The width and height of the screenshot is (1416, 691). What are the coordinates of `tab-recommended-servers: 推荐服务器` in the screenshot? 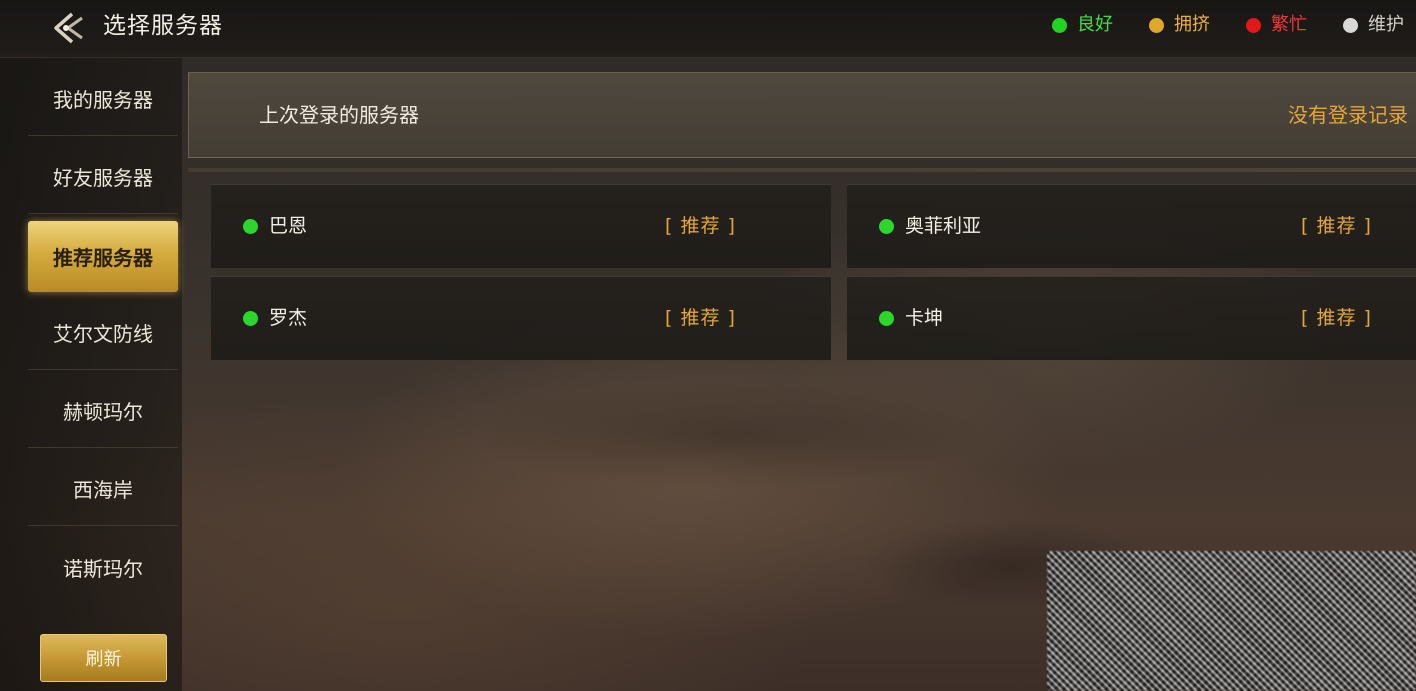 It's located at (103, 256).